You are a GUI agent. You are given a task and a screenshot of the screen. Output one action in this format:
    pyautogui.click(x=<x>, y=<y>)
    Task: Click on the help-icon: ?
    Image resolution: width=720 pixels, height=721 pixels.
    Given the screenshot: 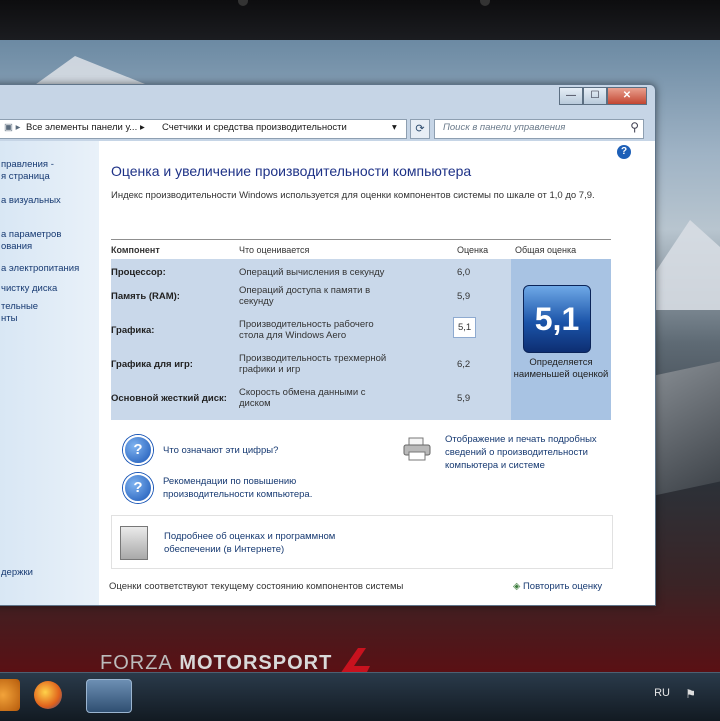 What is the action you would take?
    pyautogui.click(x=624, y=152)
    